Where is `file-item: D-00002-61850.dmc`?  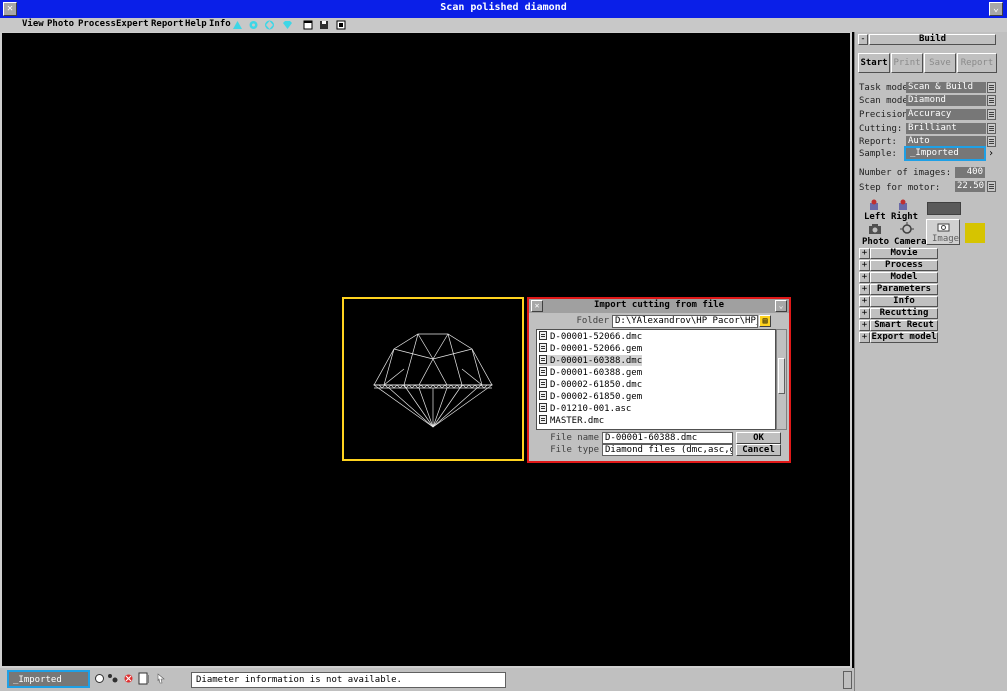
file-item: D-00002-61850.dmc is located at coordinates (590, 384).